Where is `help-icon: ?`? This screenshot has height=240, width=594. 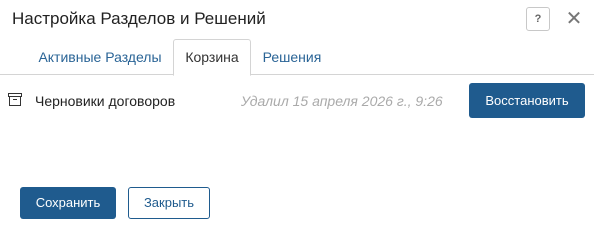 help-icon: ? is located at coordinates (538, 19).